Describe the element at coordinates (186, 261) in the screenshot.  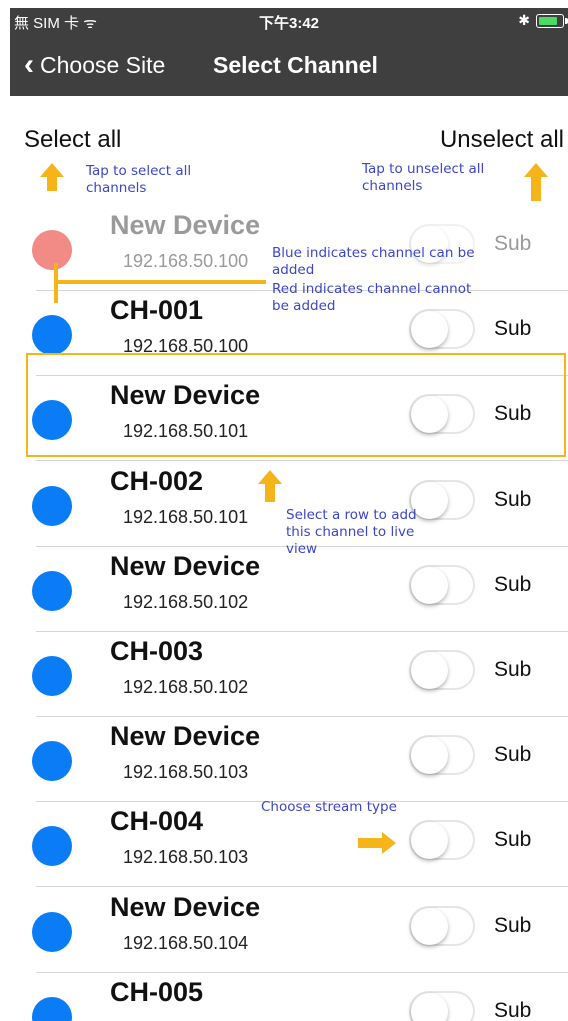
I see `channel-ip: 192.168.50.100` at that location.